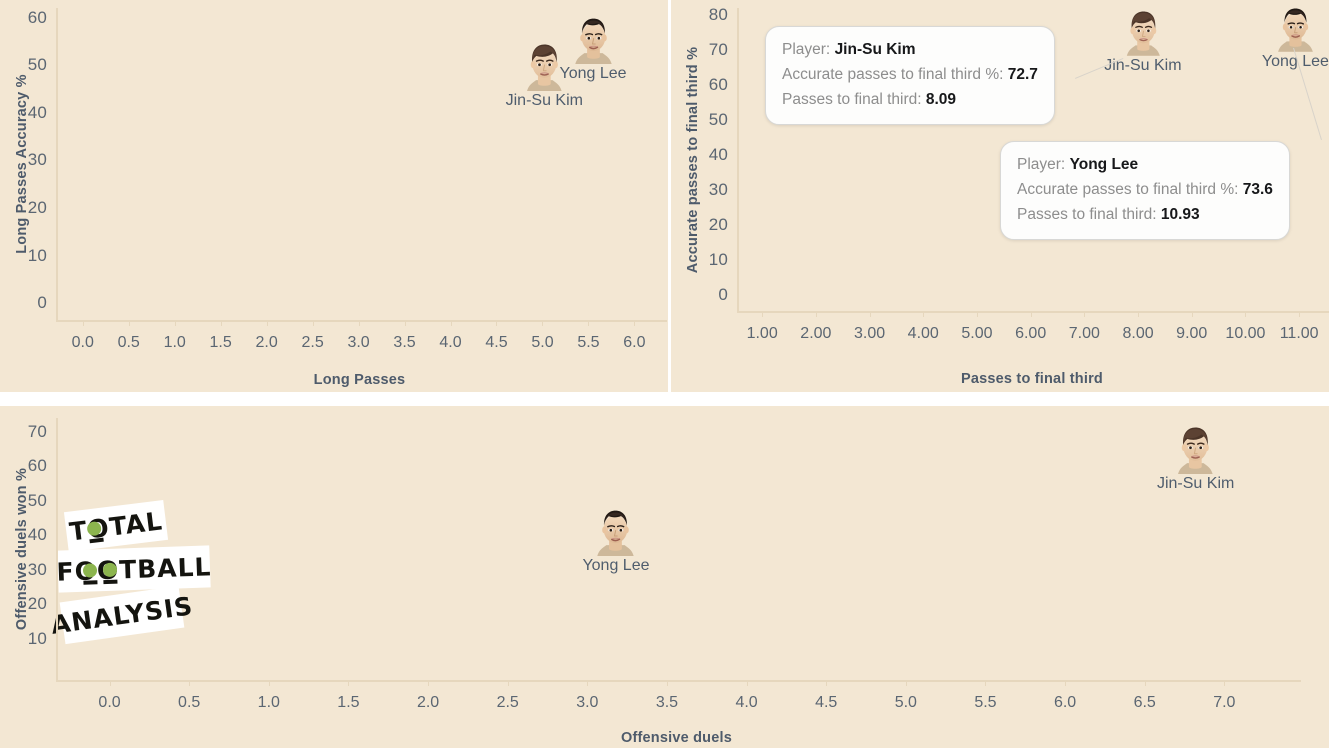 This screenshot has width=1329, height=748. What do you see at coordinates (905, 702) in the screenshot?
I see `x-tick-label: 5.0` at bounding box center [905, 702].